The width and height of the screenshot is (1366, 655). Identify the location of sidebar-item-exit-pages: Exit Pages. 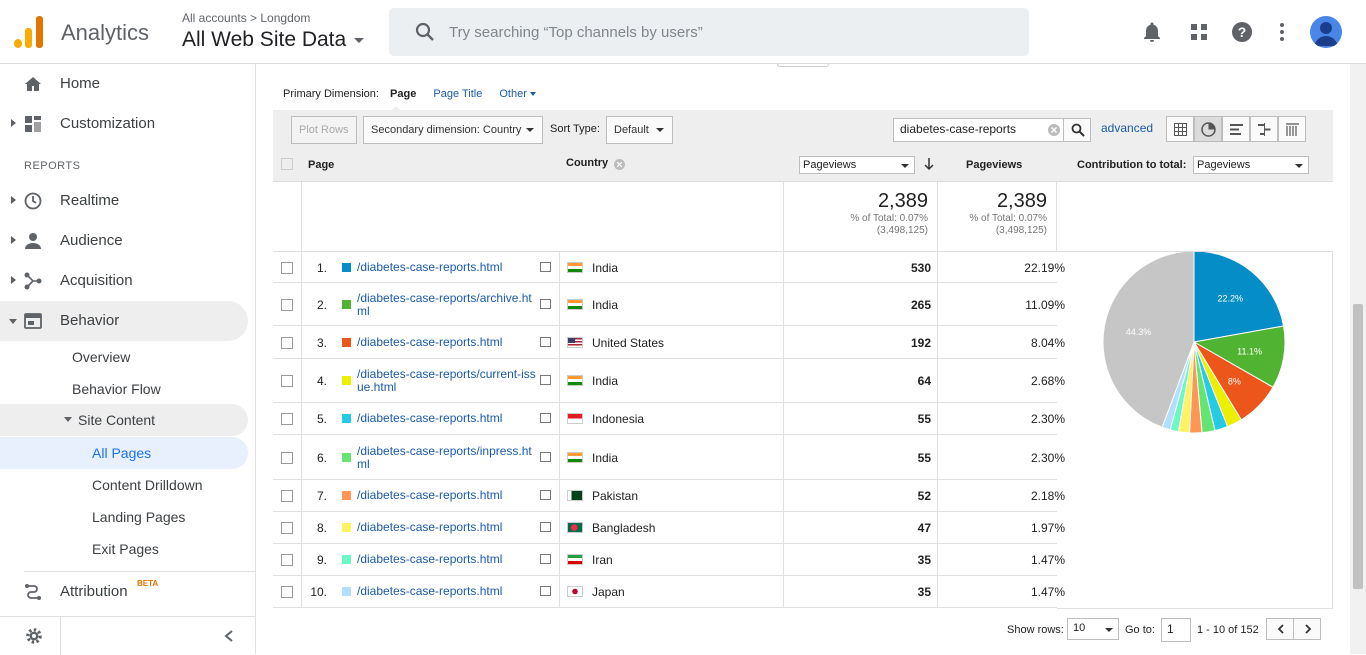
(125, 549).